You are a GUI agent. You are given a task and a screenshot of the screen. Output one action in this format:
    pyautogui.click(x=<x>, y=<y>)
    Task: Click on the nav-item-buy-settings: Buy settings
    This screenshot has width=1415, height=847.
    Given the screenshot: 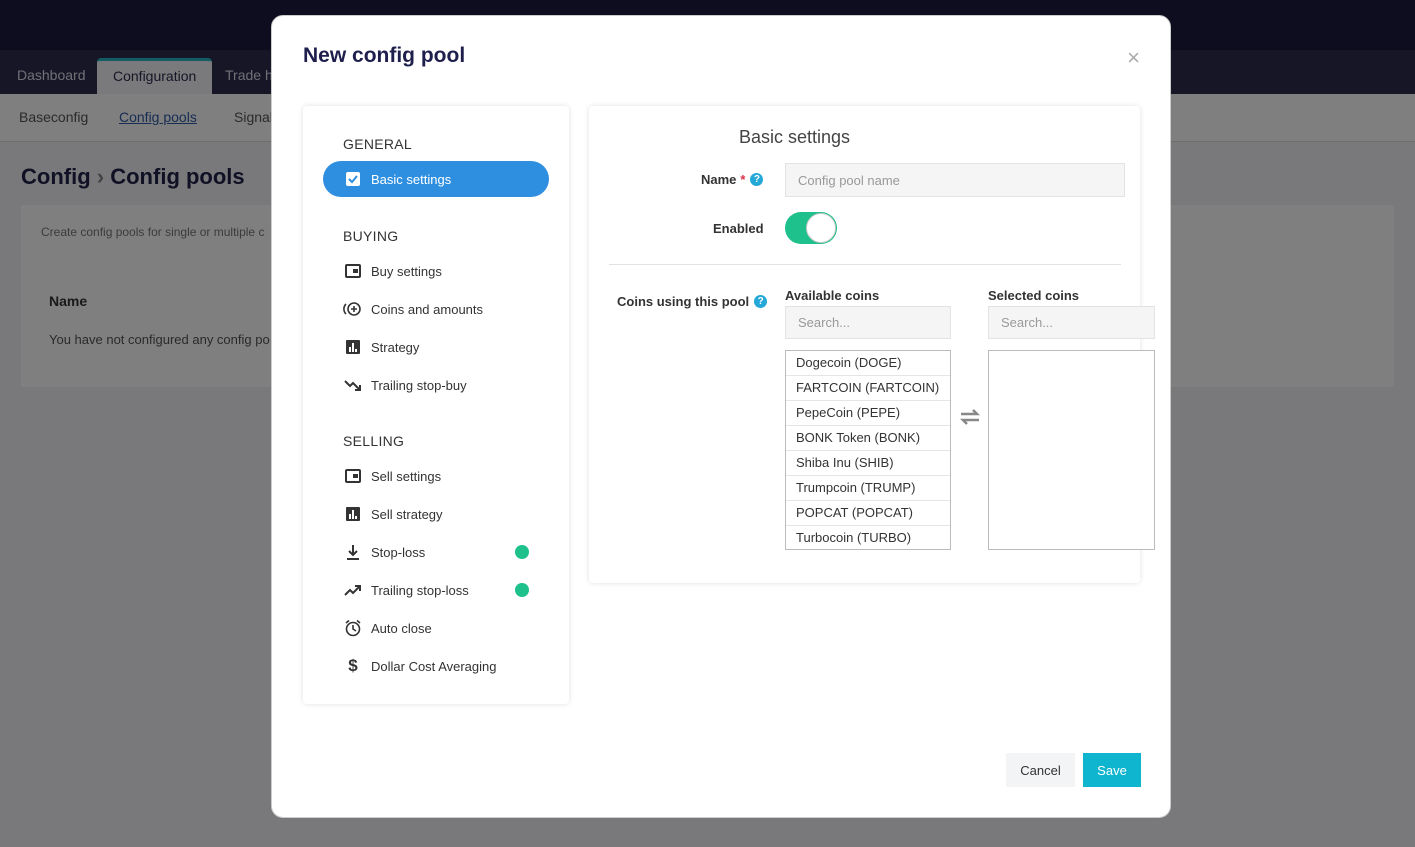 What is the action you would take?
    pyautogui.click(x=436, y=271)
    